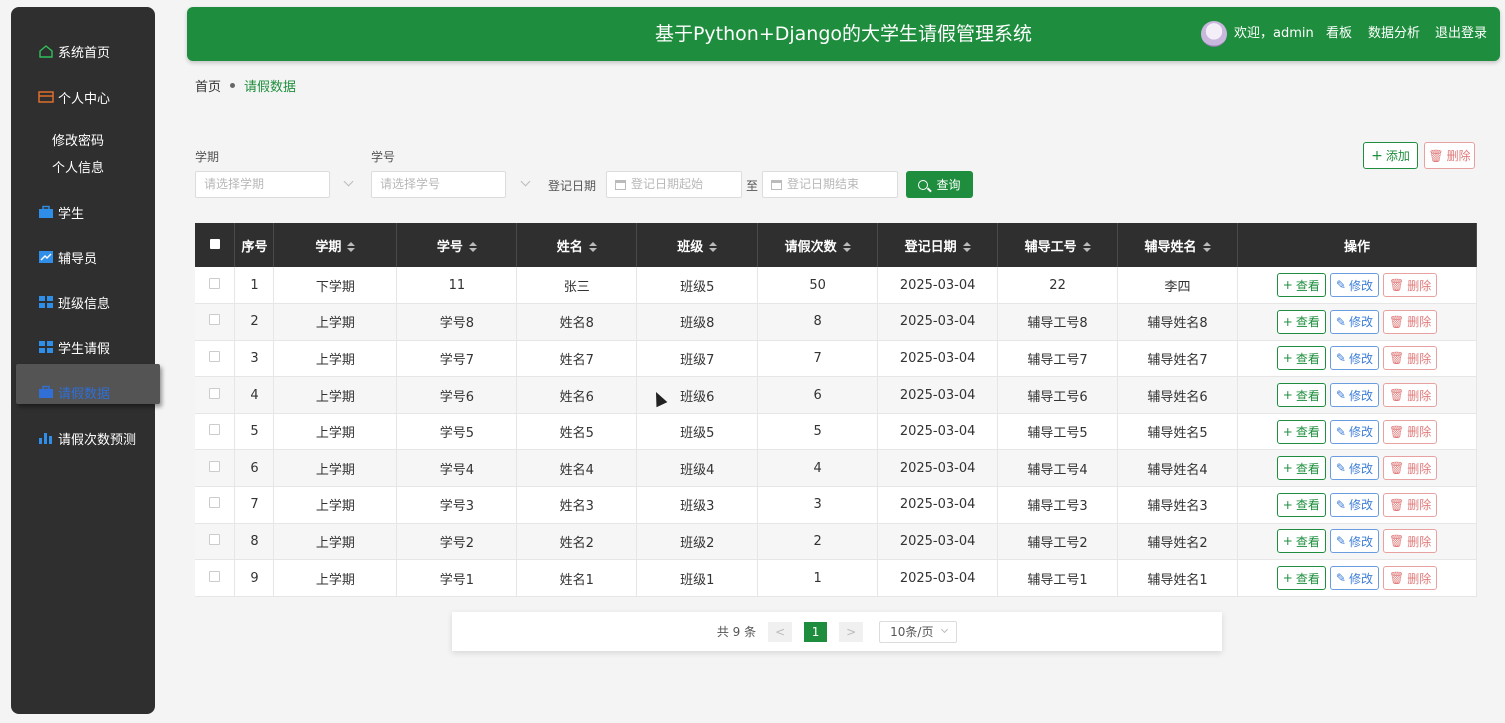  Describe the element at coordinates (74, 302) in the screenshot. I see `sidebar-item-class-info: 班级信息` at that location.